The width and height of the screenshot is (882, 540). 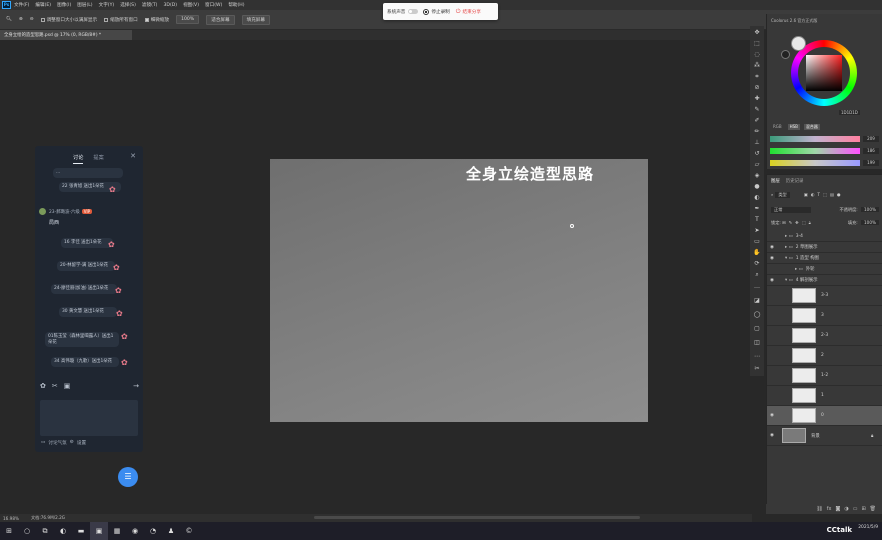 I want to click on layer-row: 1-2, so click(x=824, y=376).